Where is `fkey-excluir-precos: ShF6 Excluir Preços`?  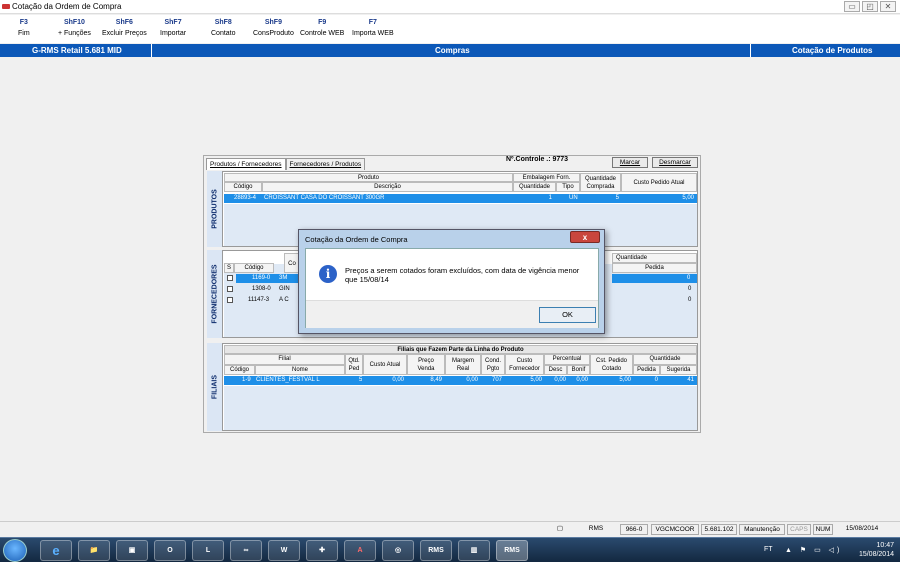 fkey-excluir-precos: ShF6 Excluir Preços is located at coordinates (124, 28).